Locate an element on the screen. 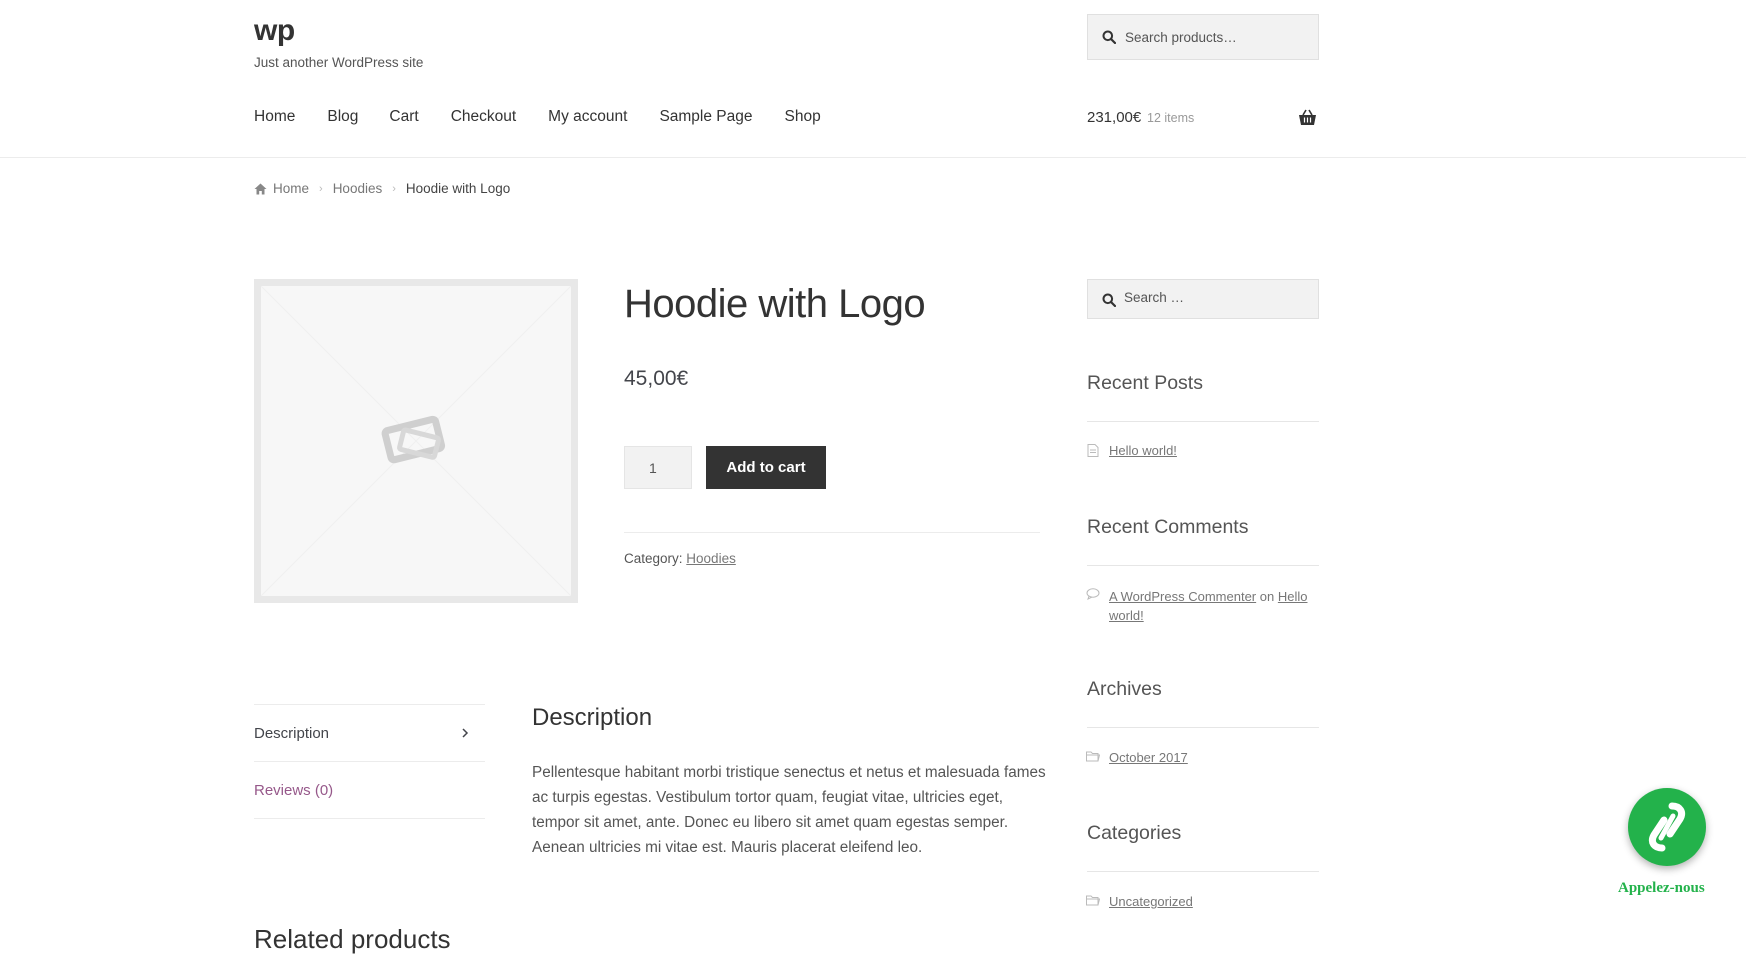 This screenshot has height=955, width=1746. comment-icon is located at coordinates (1093, 594).